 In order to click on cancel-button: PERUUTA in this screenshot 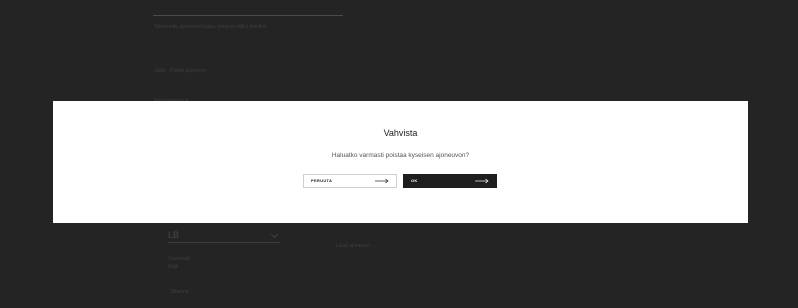, I will do `click(350, 181)`.